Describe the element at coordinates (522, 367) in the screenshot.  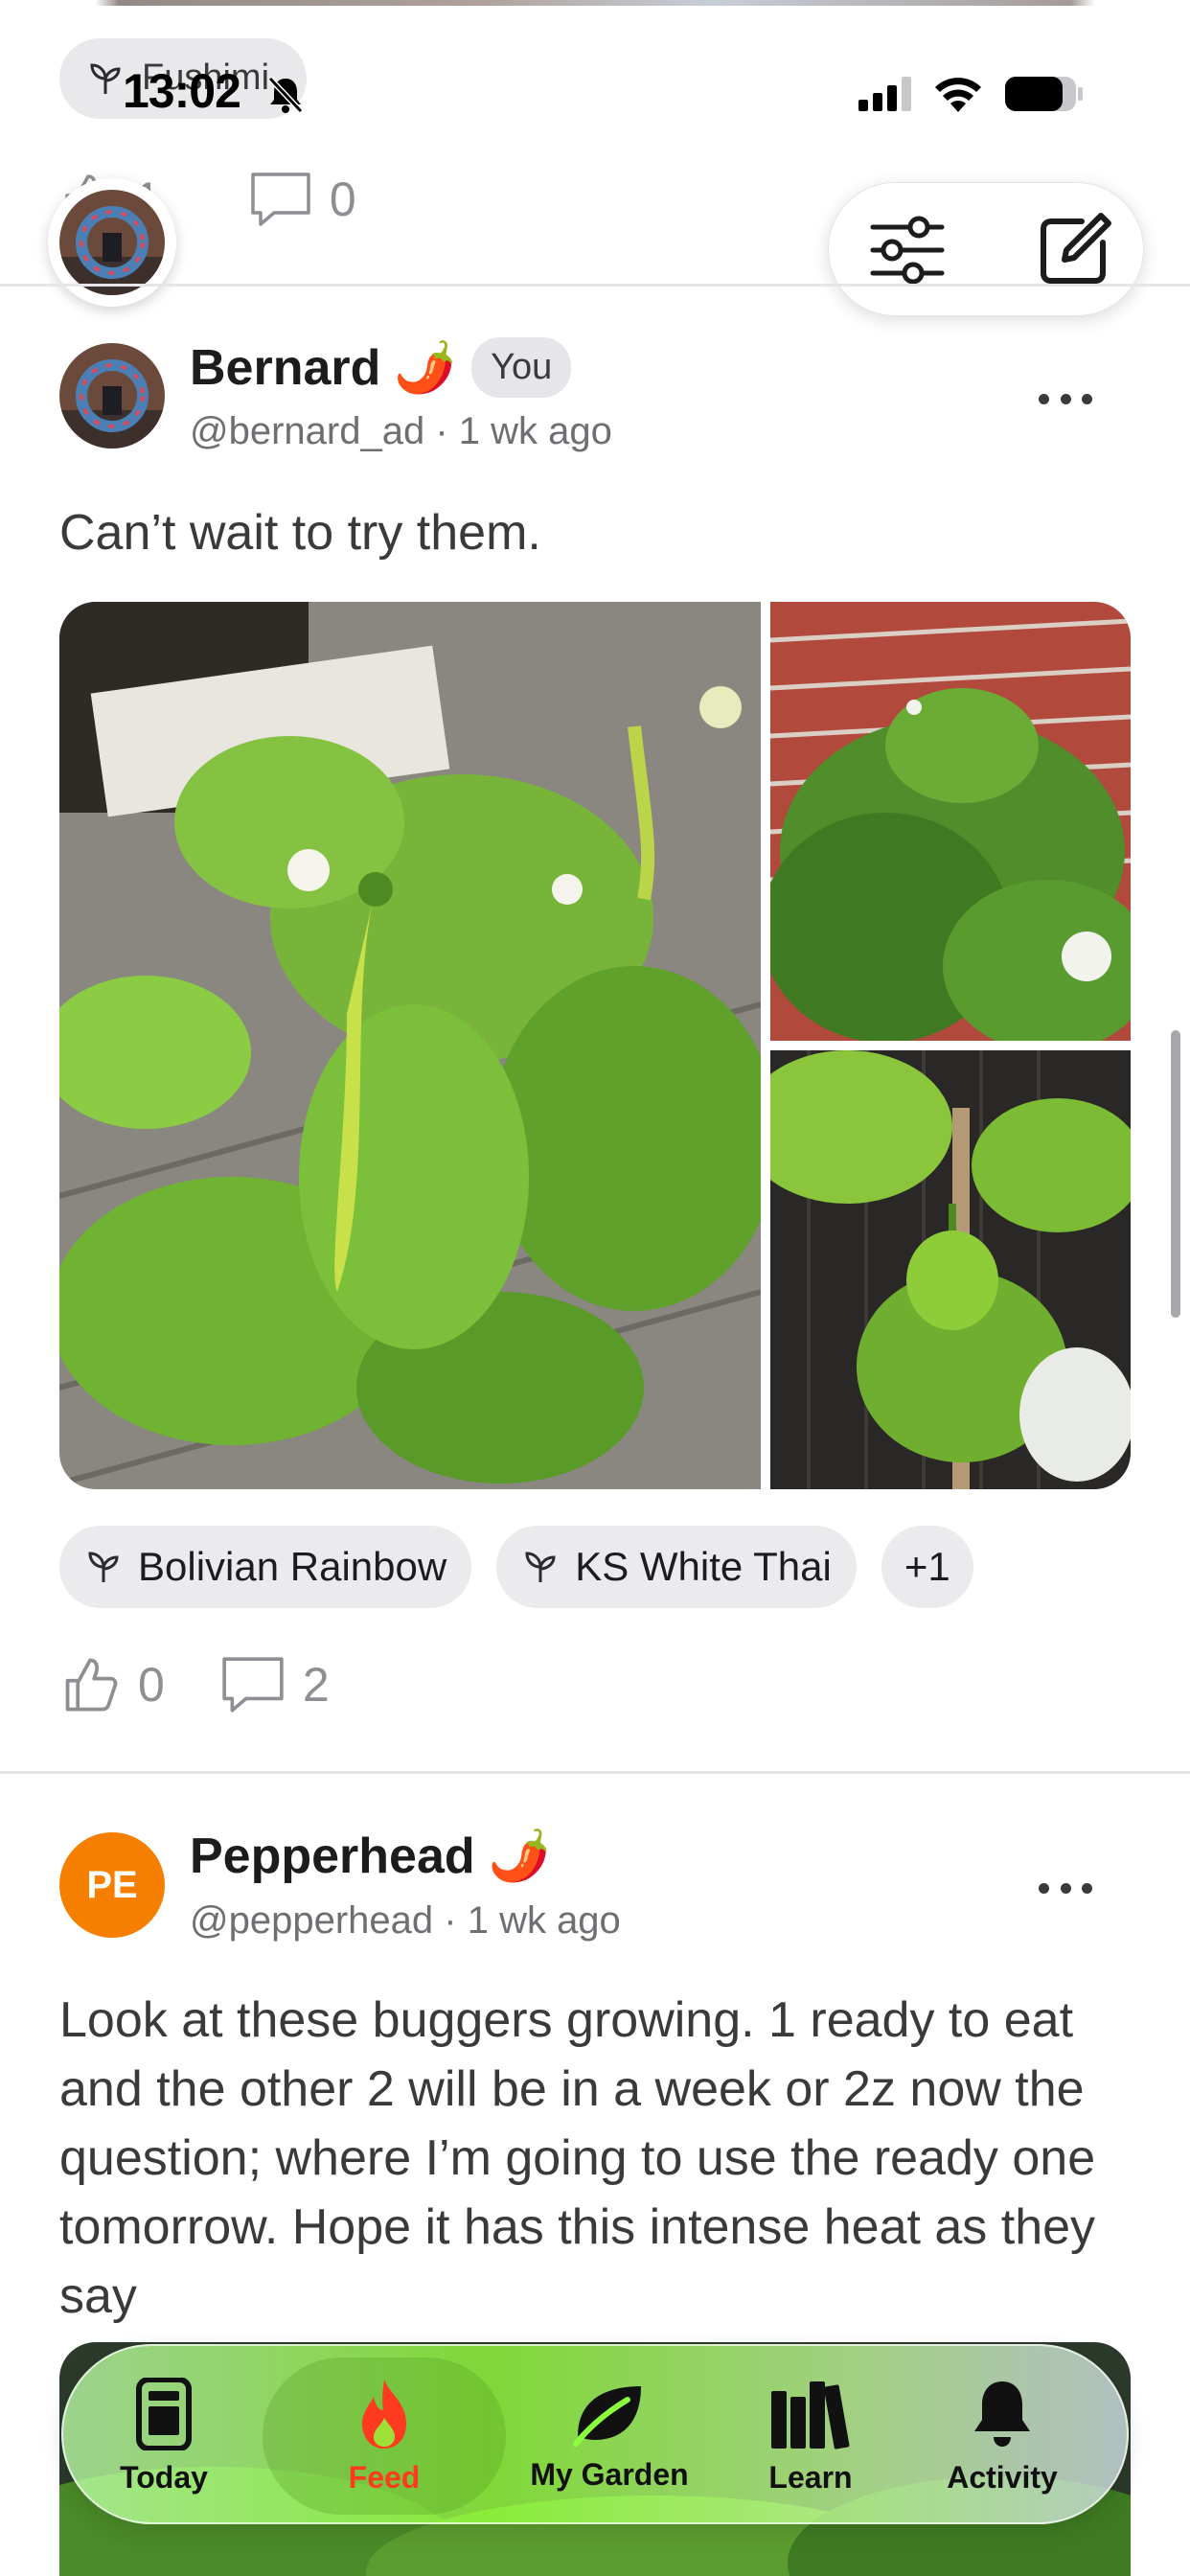
I see `you-badge: You` at that location.